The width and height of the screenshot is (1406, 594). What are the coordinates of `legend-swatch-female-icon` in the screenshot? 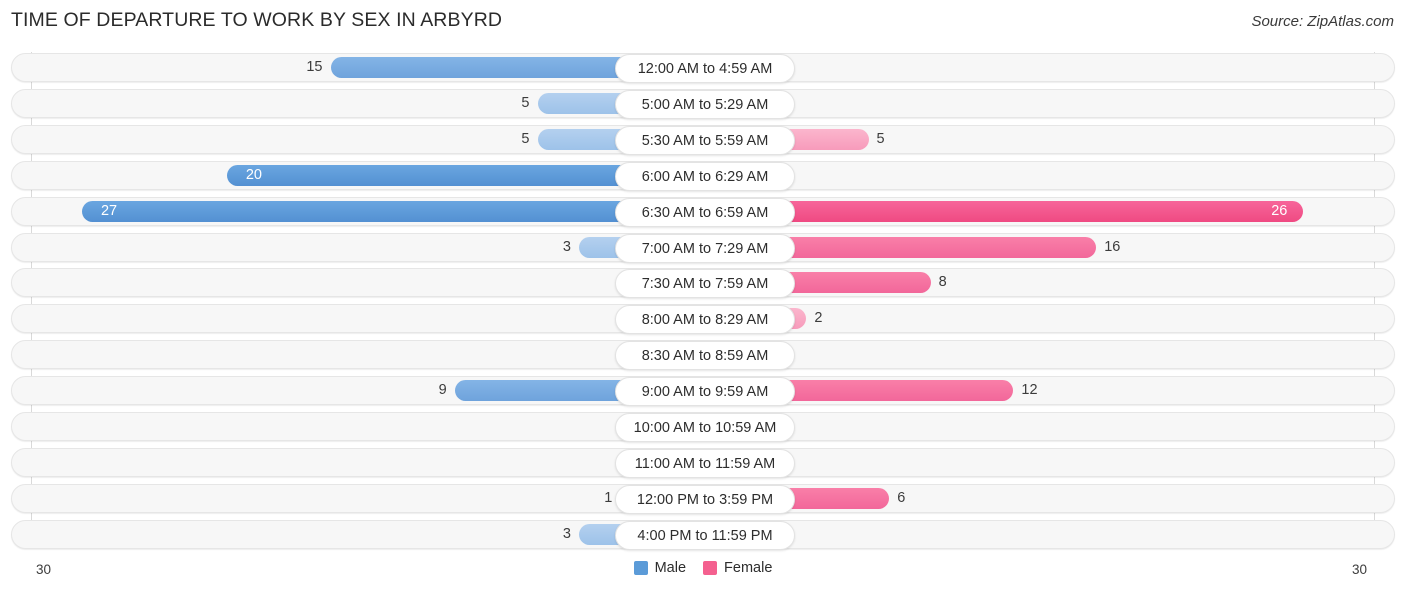 It's located at (710, 568).